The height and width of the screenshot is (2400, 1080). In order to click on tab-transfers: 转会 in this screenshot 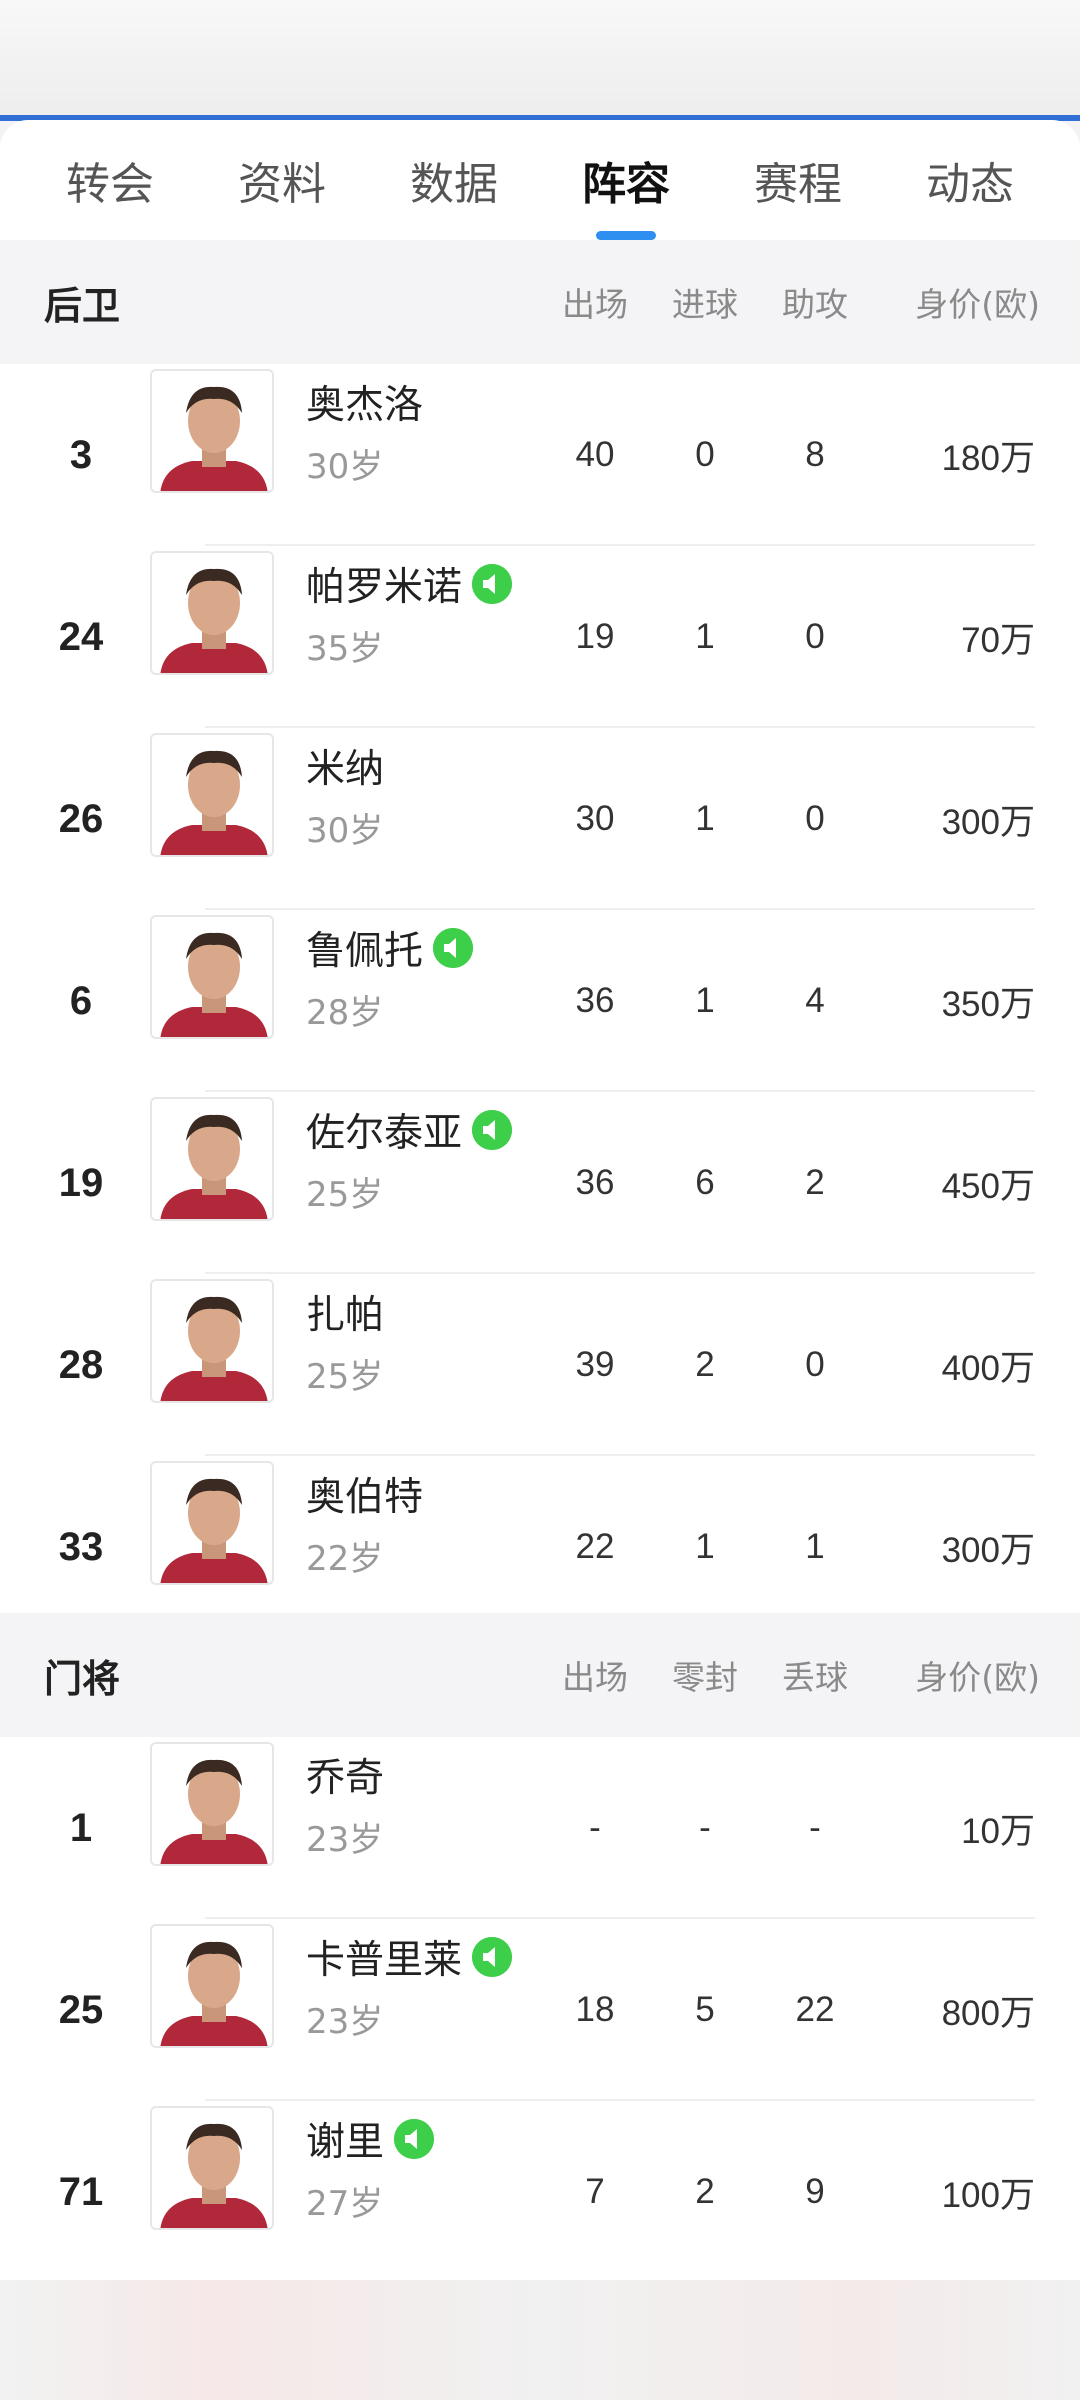, I will do `click(110, 180)`.